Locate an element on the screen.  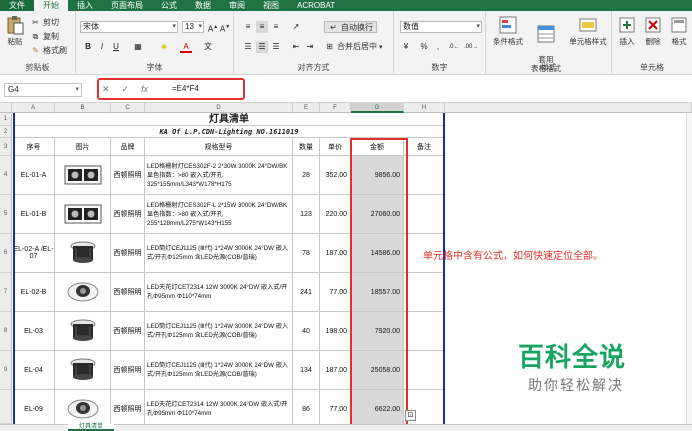
phonetic-icon: 文 is located at coordinates (208, 47).